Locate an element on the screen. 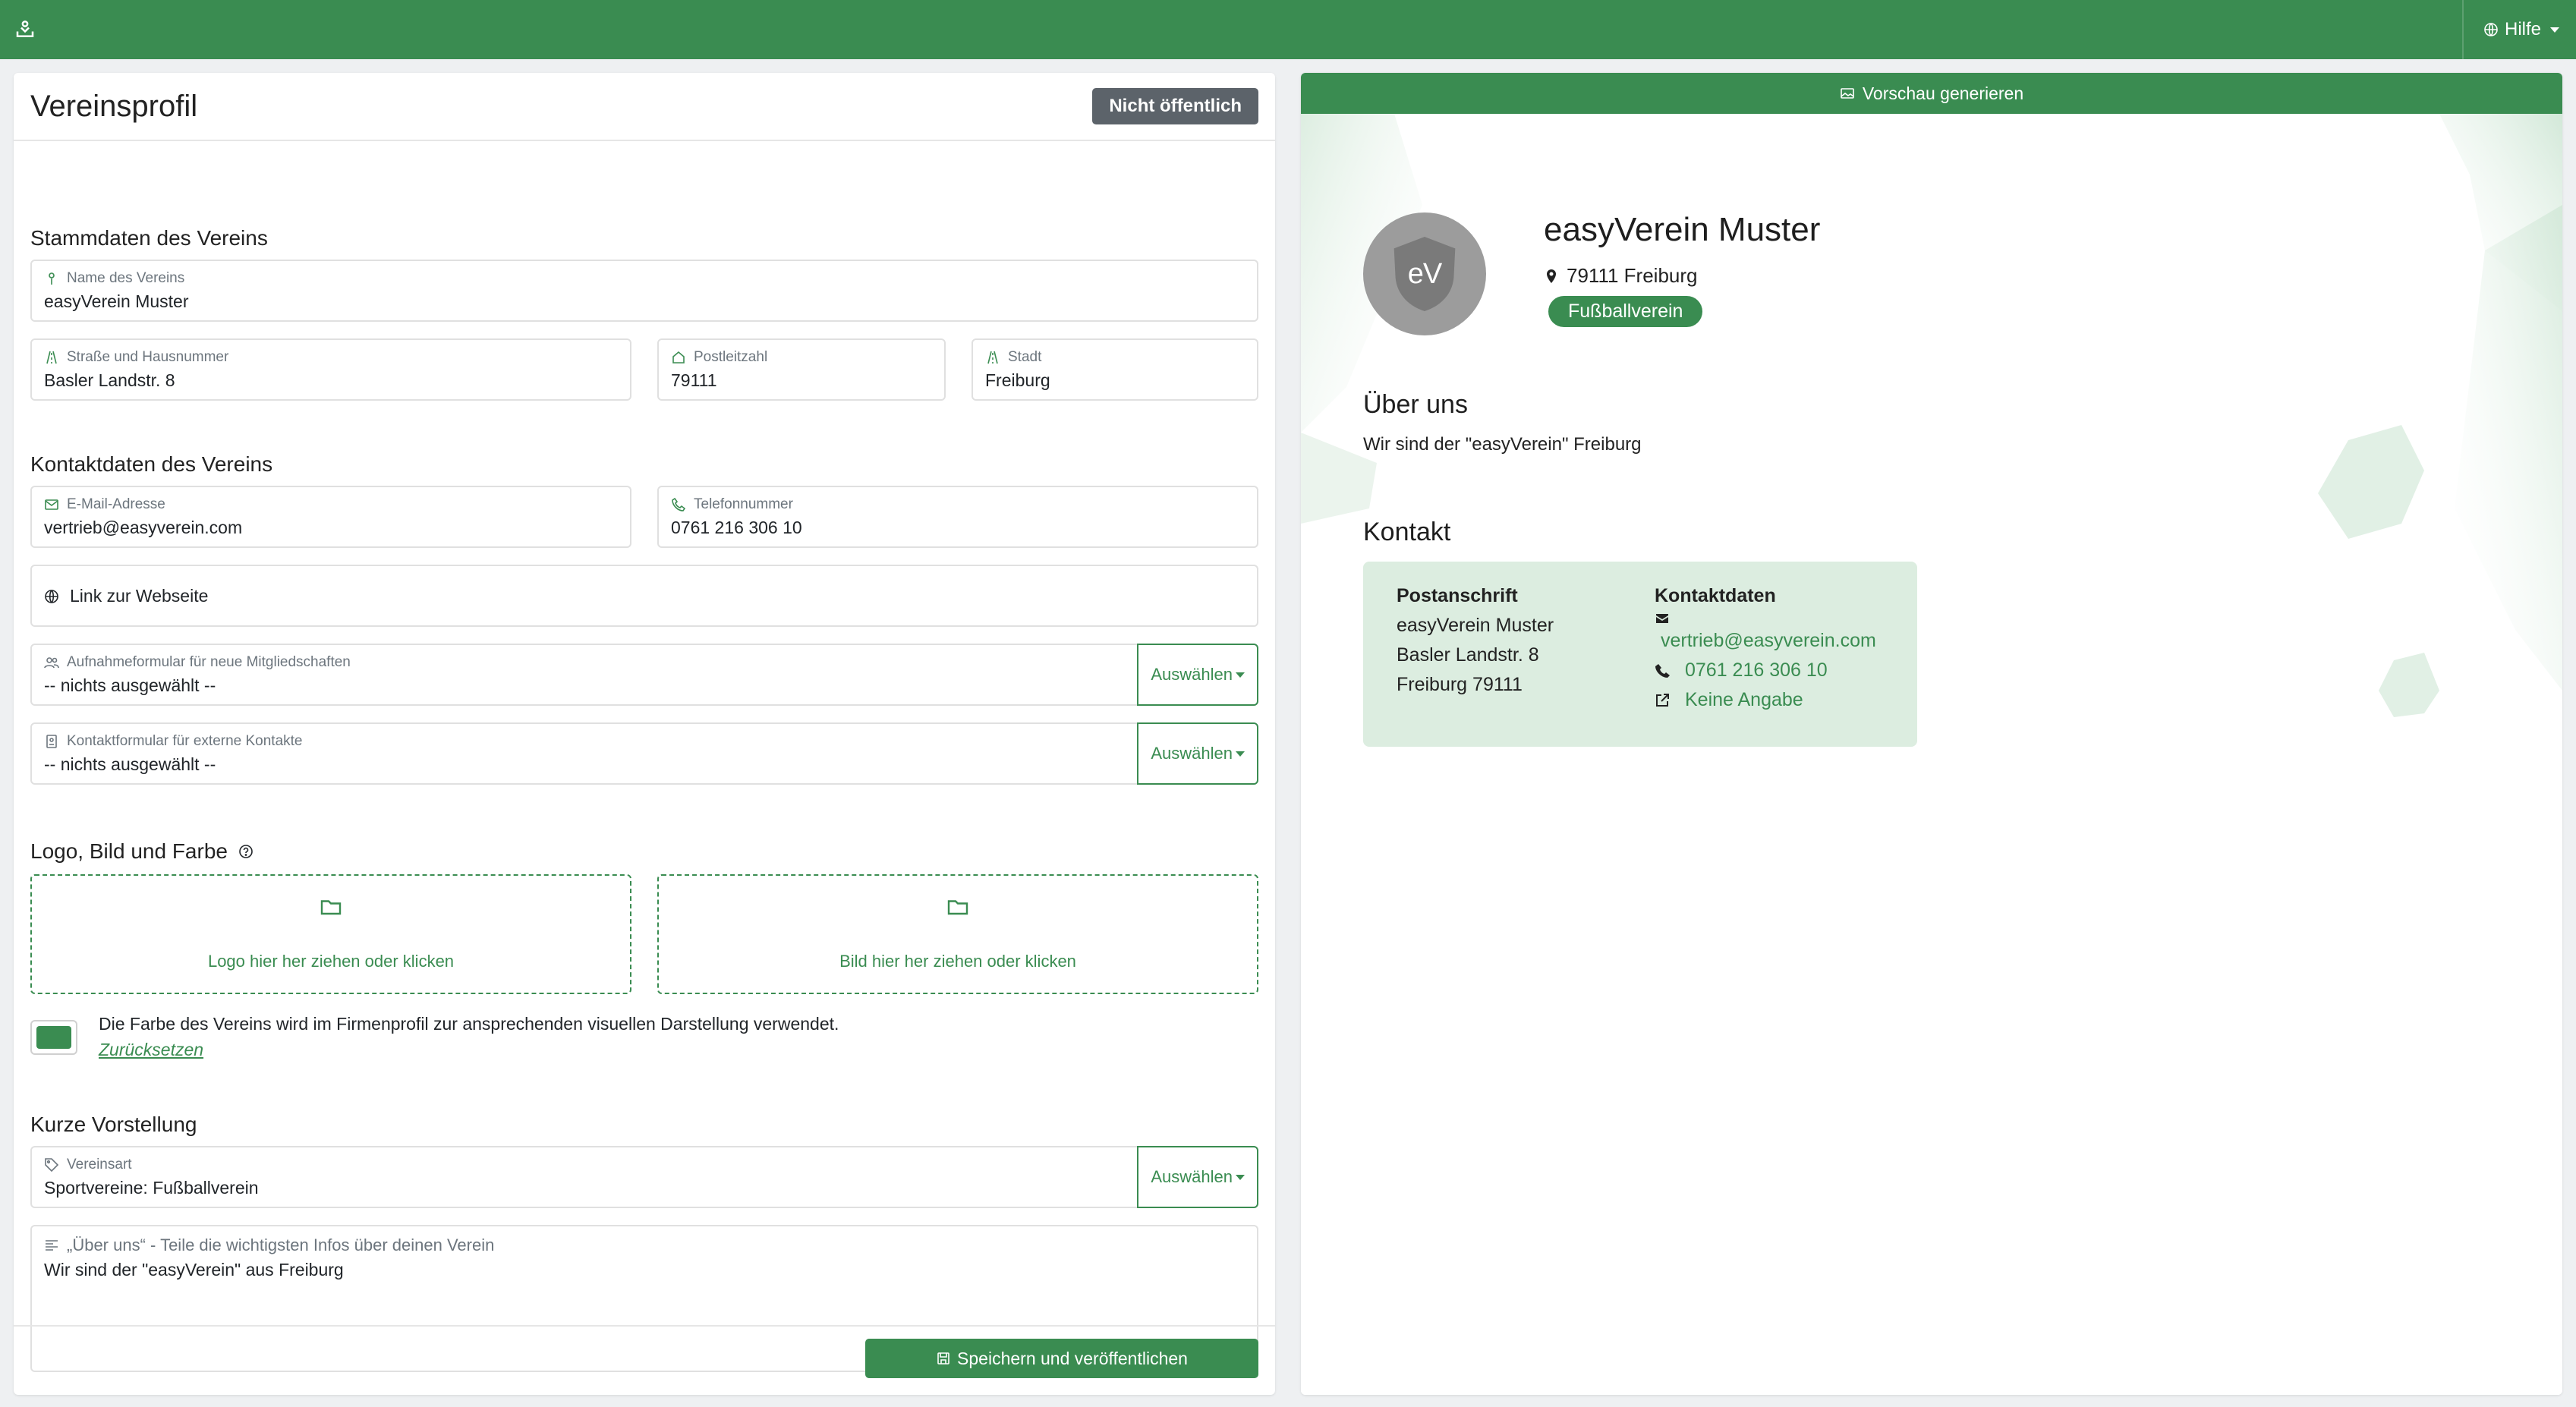  zip-field: Postleitzahl 79111 is located at coordinates (801, 369).